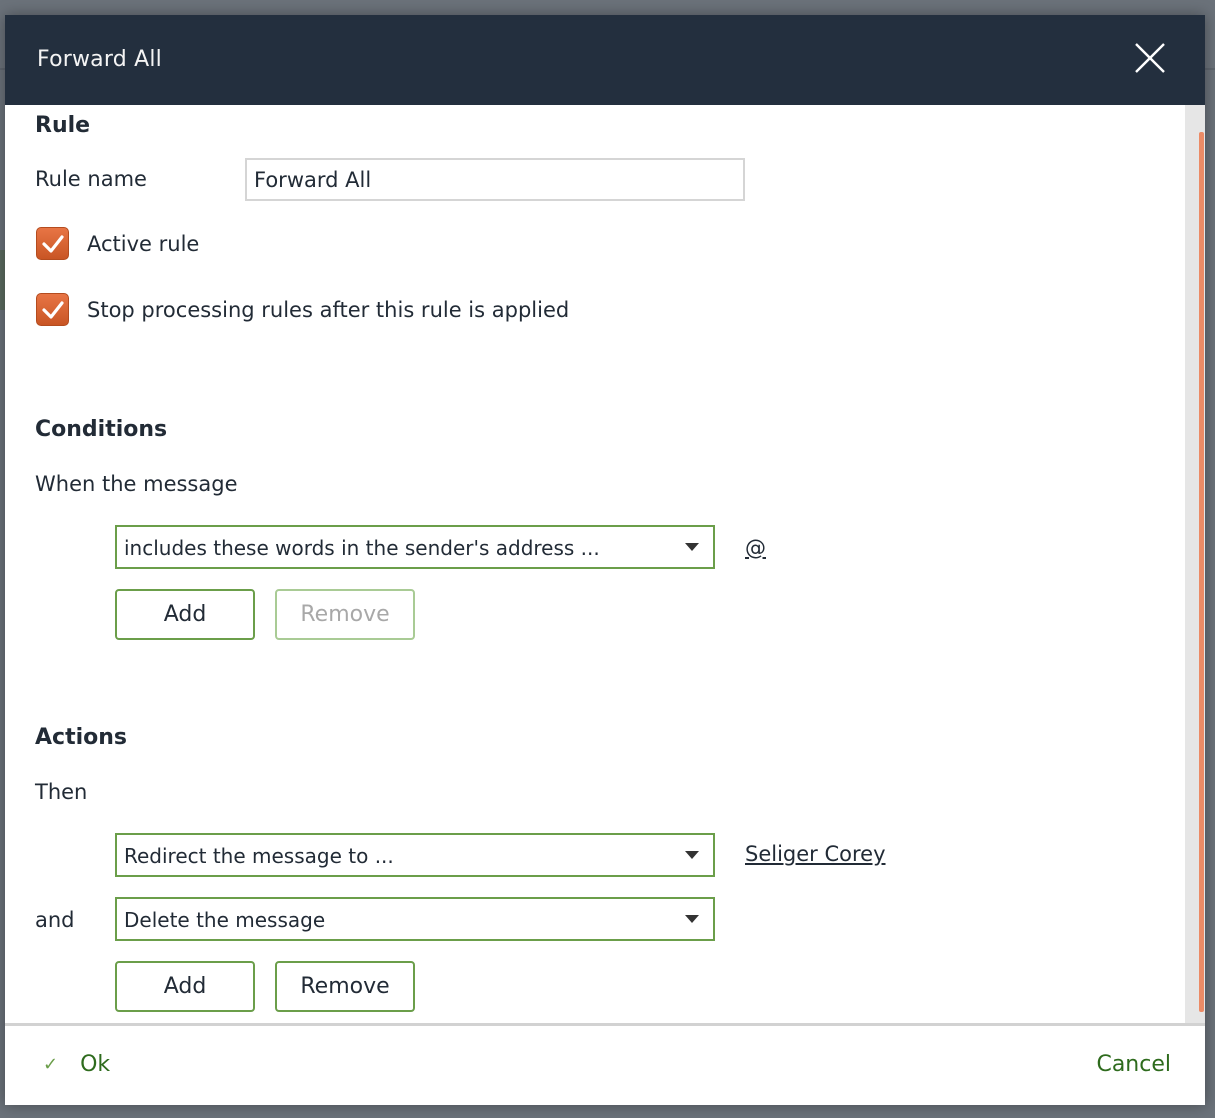 The width and height of the screenshot is (1215, 1118). Describe the element at coordinates (345, 614) in the screenshot. I see `condition-remove-button: Remove` at that location.